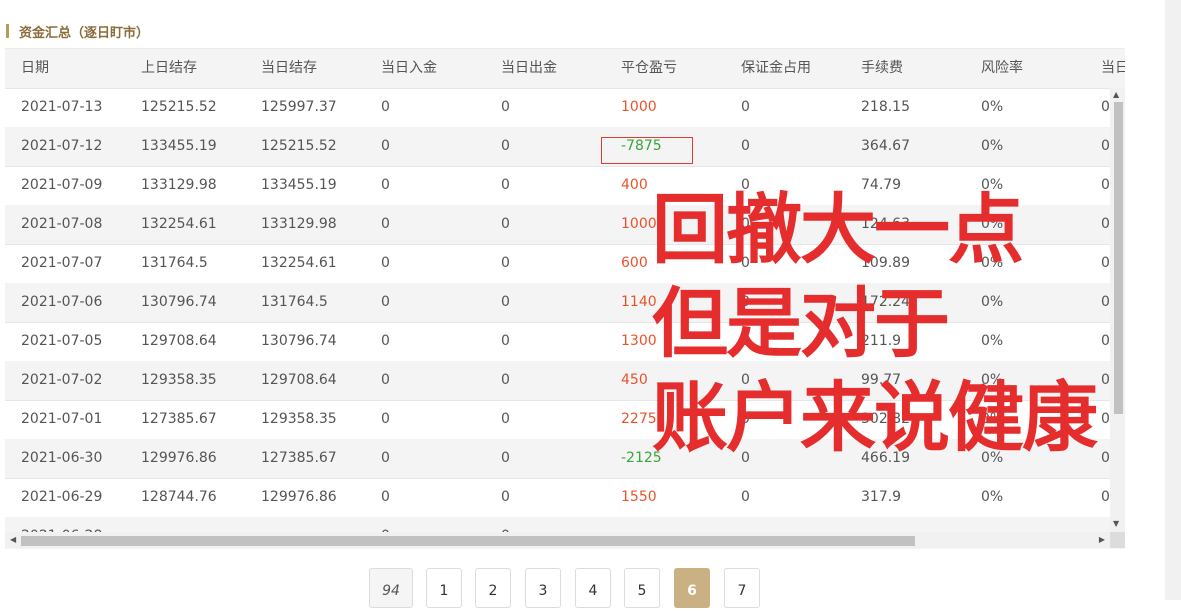 The height and width of the screenshot is (613, 1181). What do you see at coordinates (179, 458) in the screenshot?
I see `cell-prev-balance: 129976.86` at bounding box center [179, 458].